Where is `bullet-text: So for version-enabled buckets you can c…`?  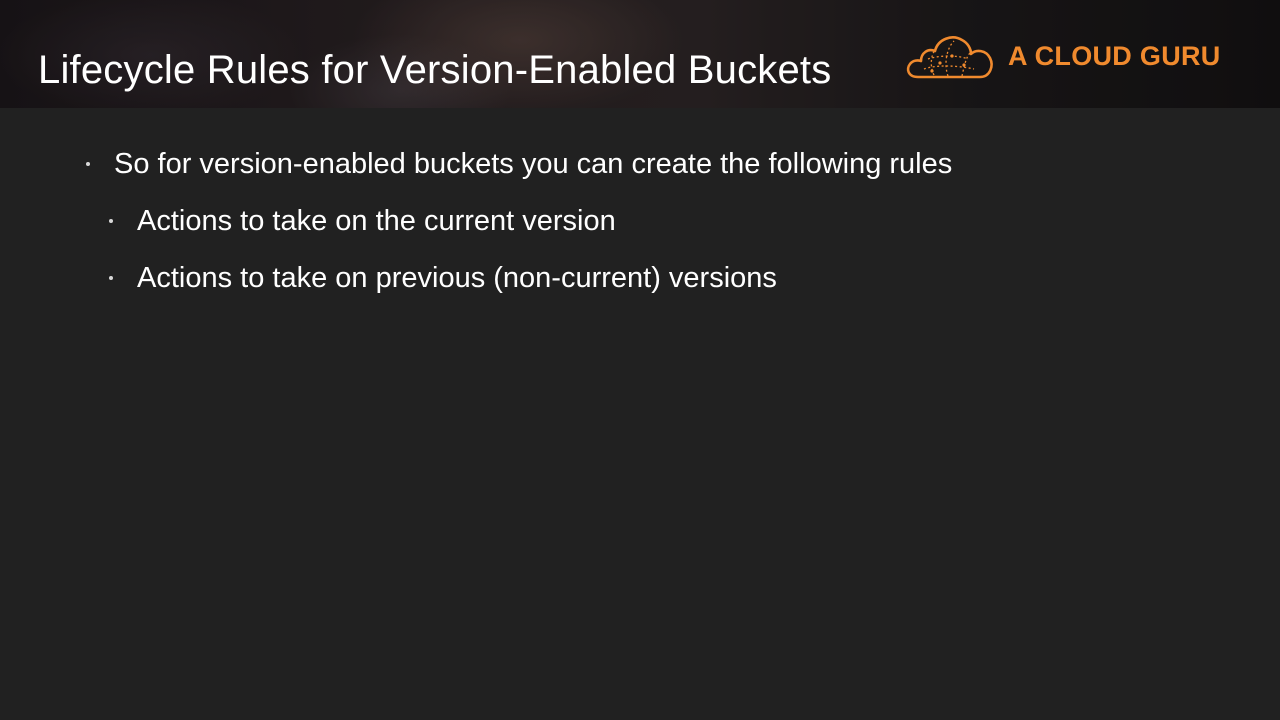
bullet-text: So for version-enabled buckets you can c… is located at coordinates (533, 164).